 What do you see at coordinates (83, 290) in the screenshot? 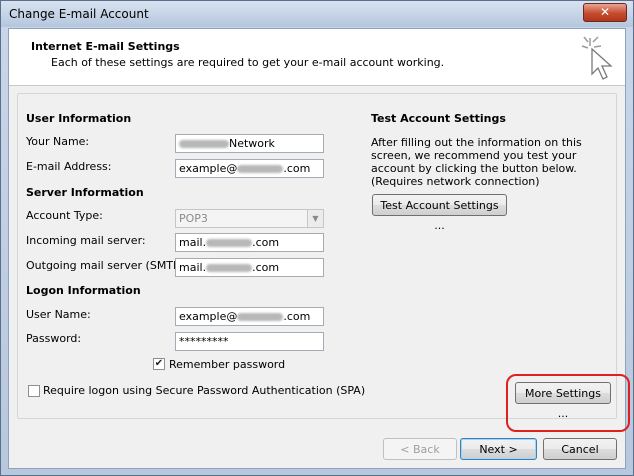
I see `logon-information-heading: Logon Information` at bounding box center [83, 290].